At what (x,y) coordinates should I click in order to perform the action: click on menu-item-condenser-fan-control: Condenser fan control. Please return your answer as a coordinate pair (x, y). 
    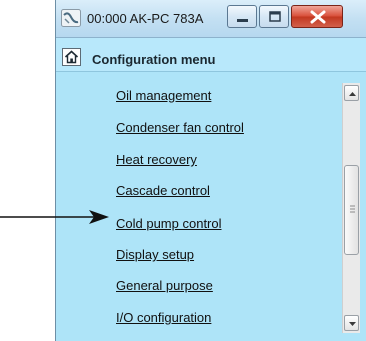
    Looking at the image, I should click on (180, 127).